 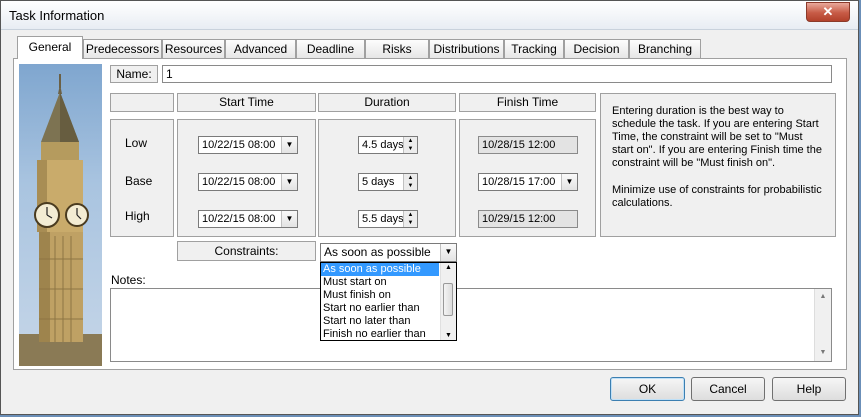 What do you see at coordinates (728, 389) in the screenshot?
I see `cancel-button: Cancel` at bounding box center [728, 389].